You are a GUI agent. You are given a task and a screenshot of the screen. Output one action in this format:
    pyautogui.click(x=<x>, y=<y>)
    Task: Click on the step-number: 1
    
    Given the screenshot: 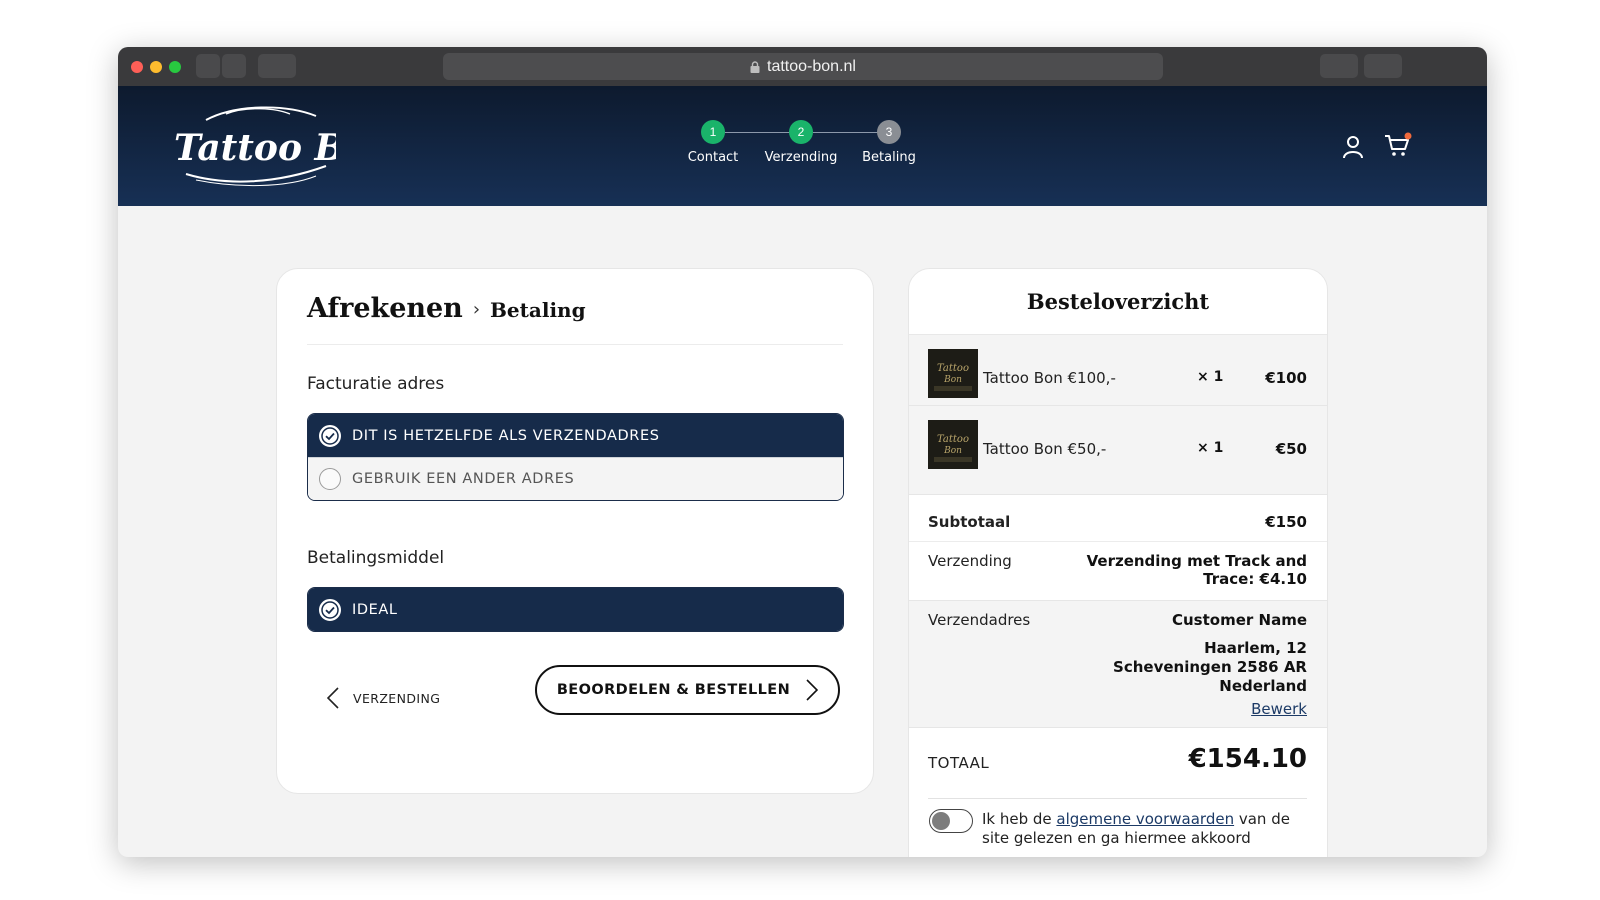 What is the action you would take?
    pyautogui.click(x=713, y=132)
    